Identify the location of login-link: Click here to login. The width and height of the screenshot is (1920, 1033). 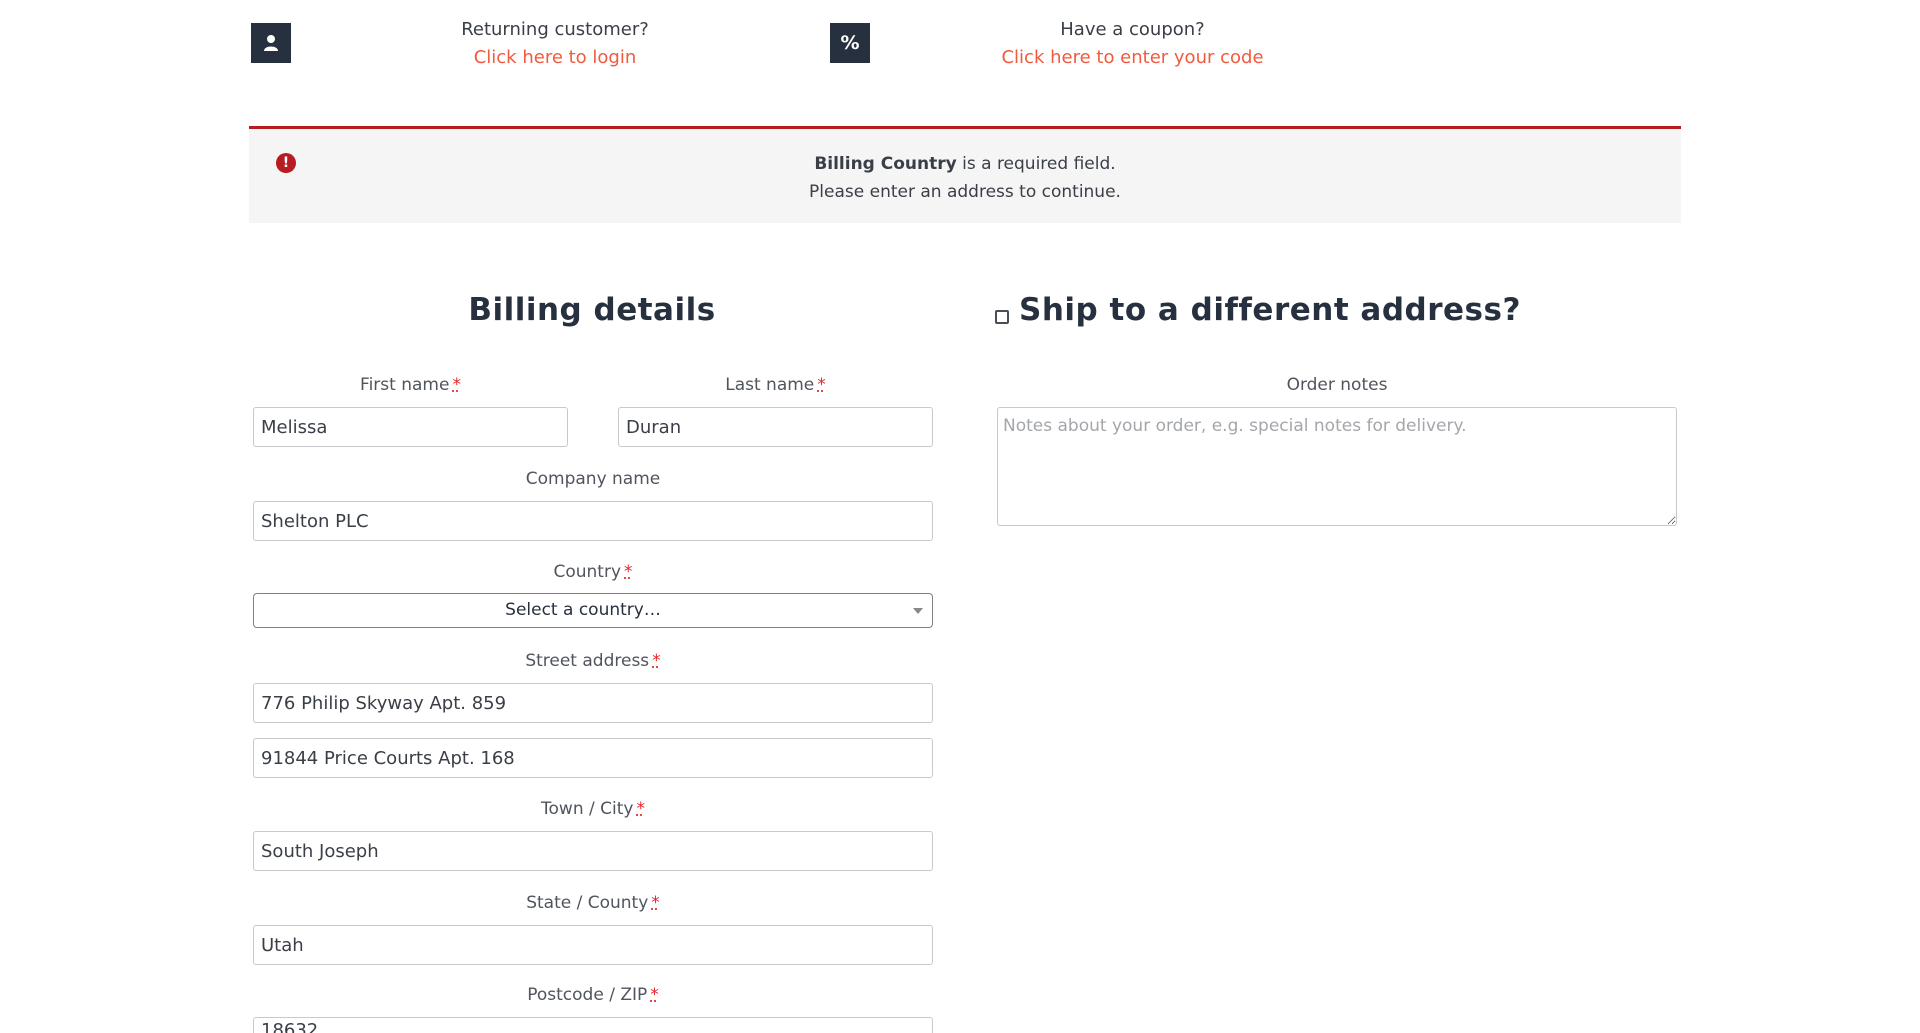
(555, 58).